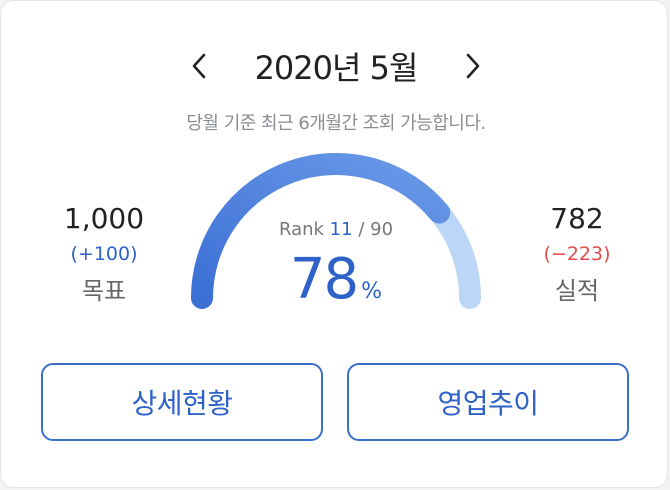 Image resolution: width=670 pixels, height=490 pixels. I want to click on target-summary: 1,000 (+100) 목표, so click(104, 255).